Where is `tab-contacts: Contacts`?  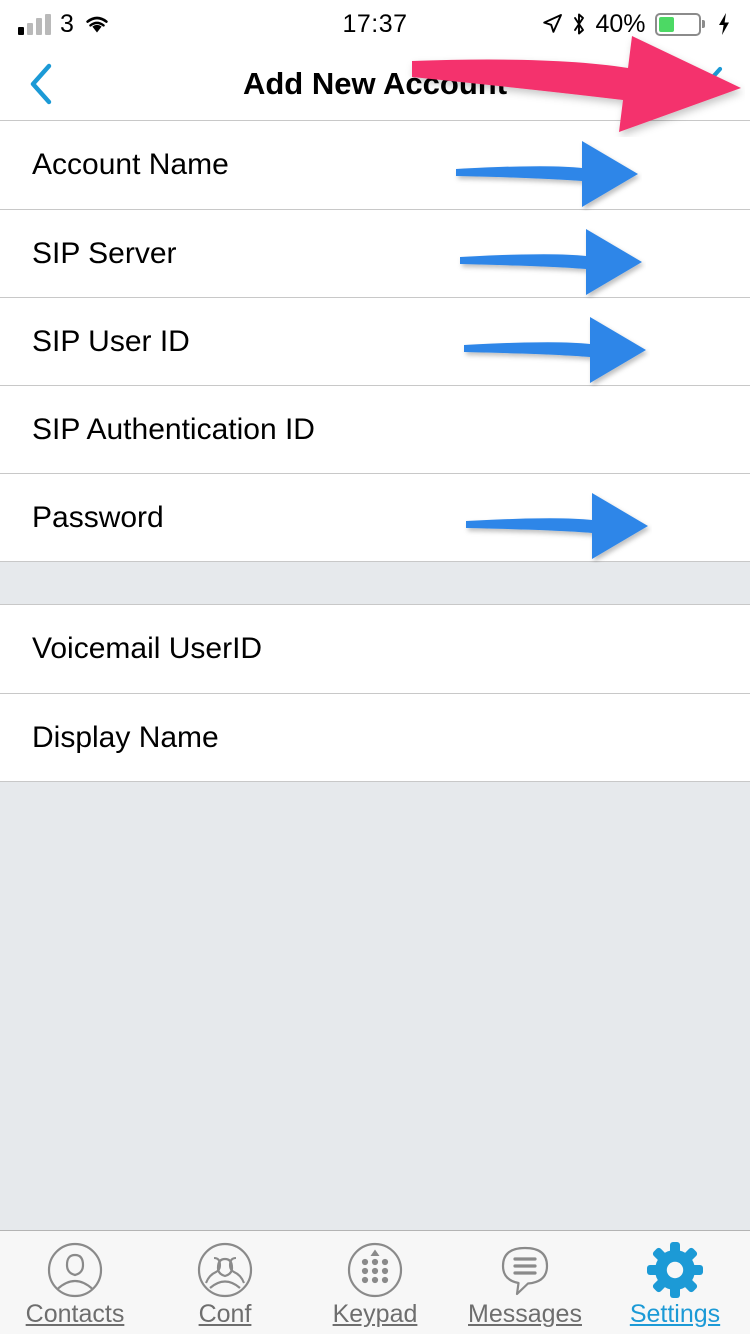 tab-contacts: Contacts is located at coordinates (75, 1282).